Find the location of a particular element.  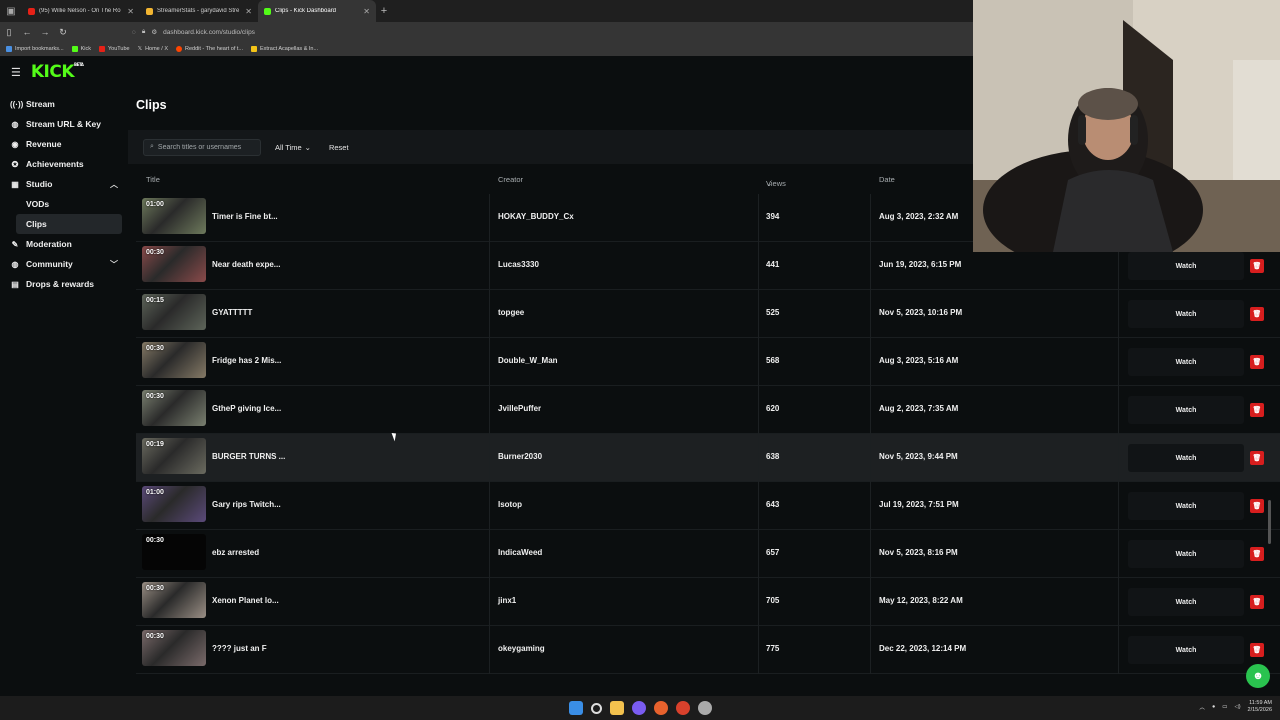

settings-gear-icon is located at coordinates (704, 708).